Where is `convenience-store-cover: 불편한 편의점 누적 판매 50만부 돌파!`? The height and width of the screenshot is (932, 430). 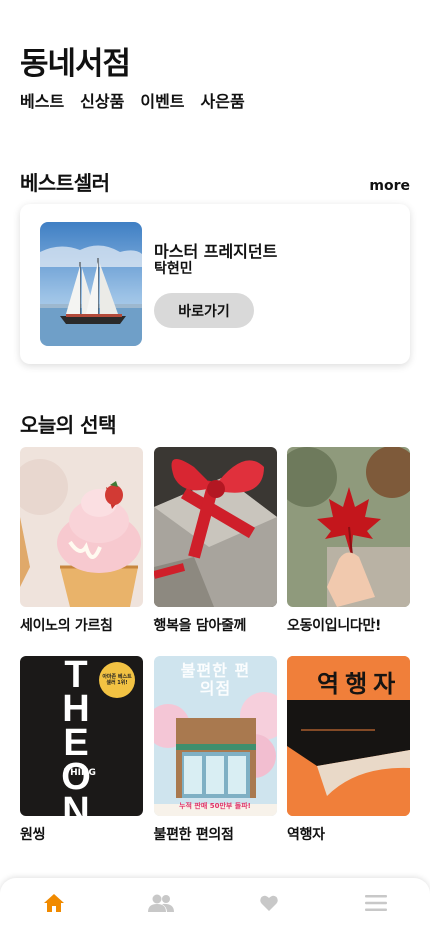
convenience-store-cover: 불편한 편의점 누적 판매 50만부 돌파! is located at coordinates (215, 736).